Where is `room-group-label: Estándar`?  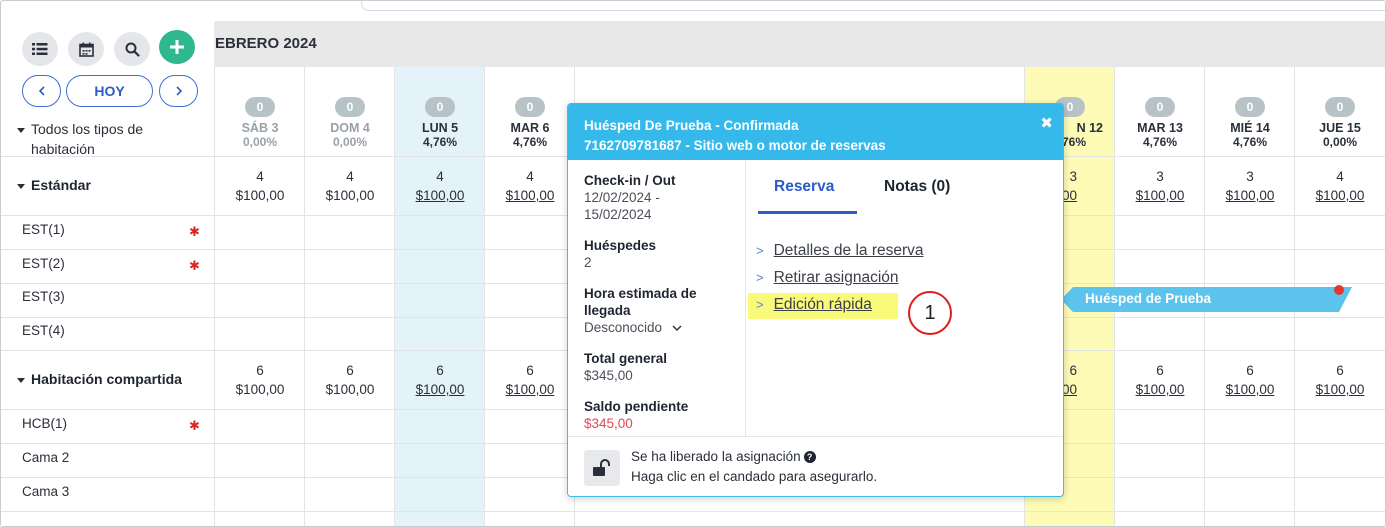
room-group-label: Estándar is located at coordinates (61, 185).